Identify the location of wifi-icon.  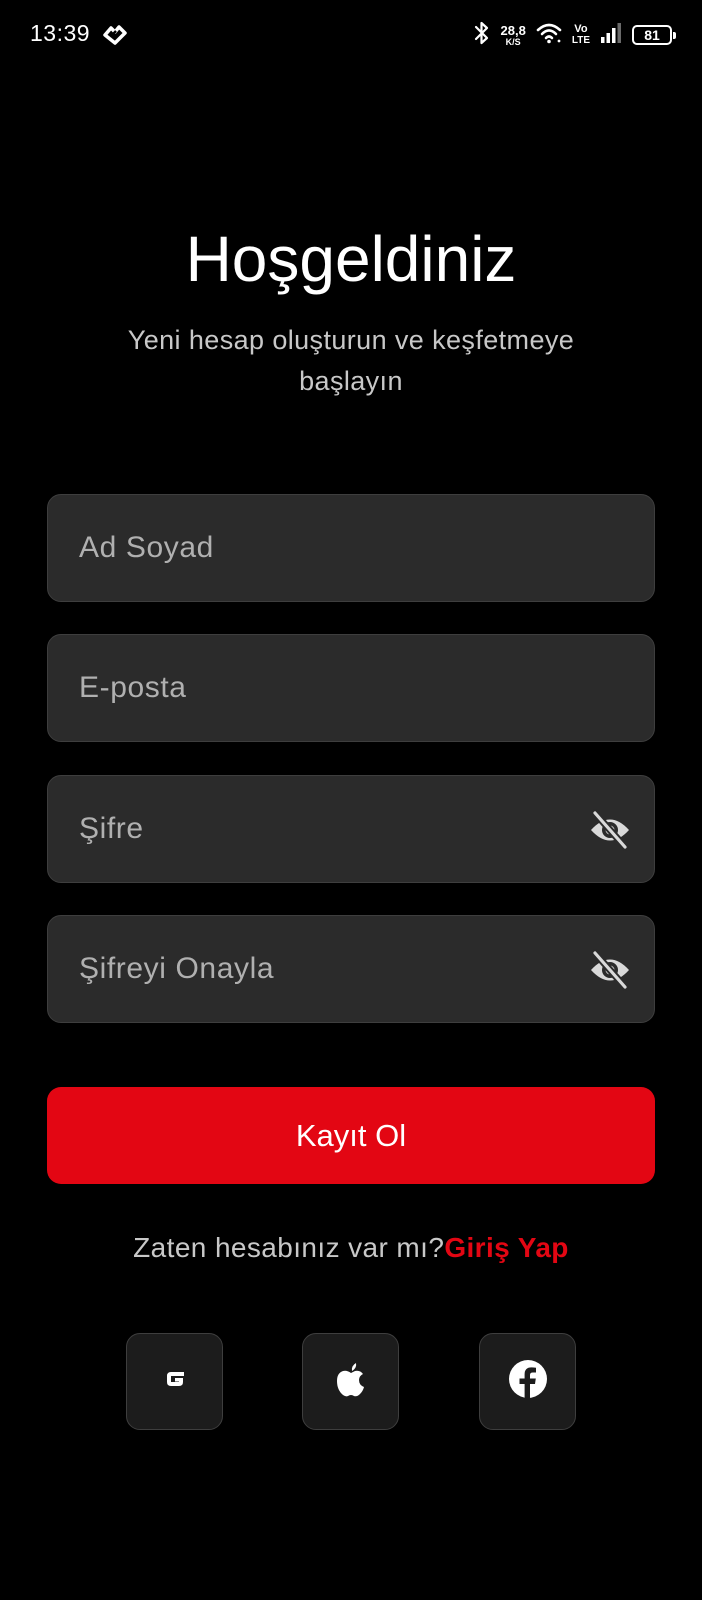
(549, 35).